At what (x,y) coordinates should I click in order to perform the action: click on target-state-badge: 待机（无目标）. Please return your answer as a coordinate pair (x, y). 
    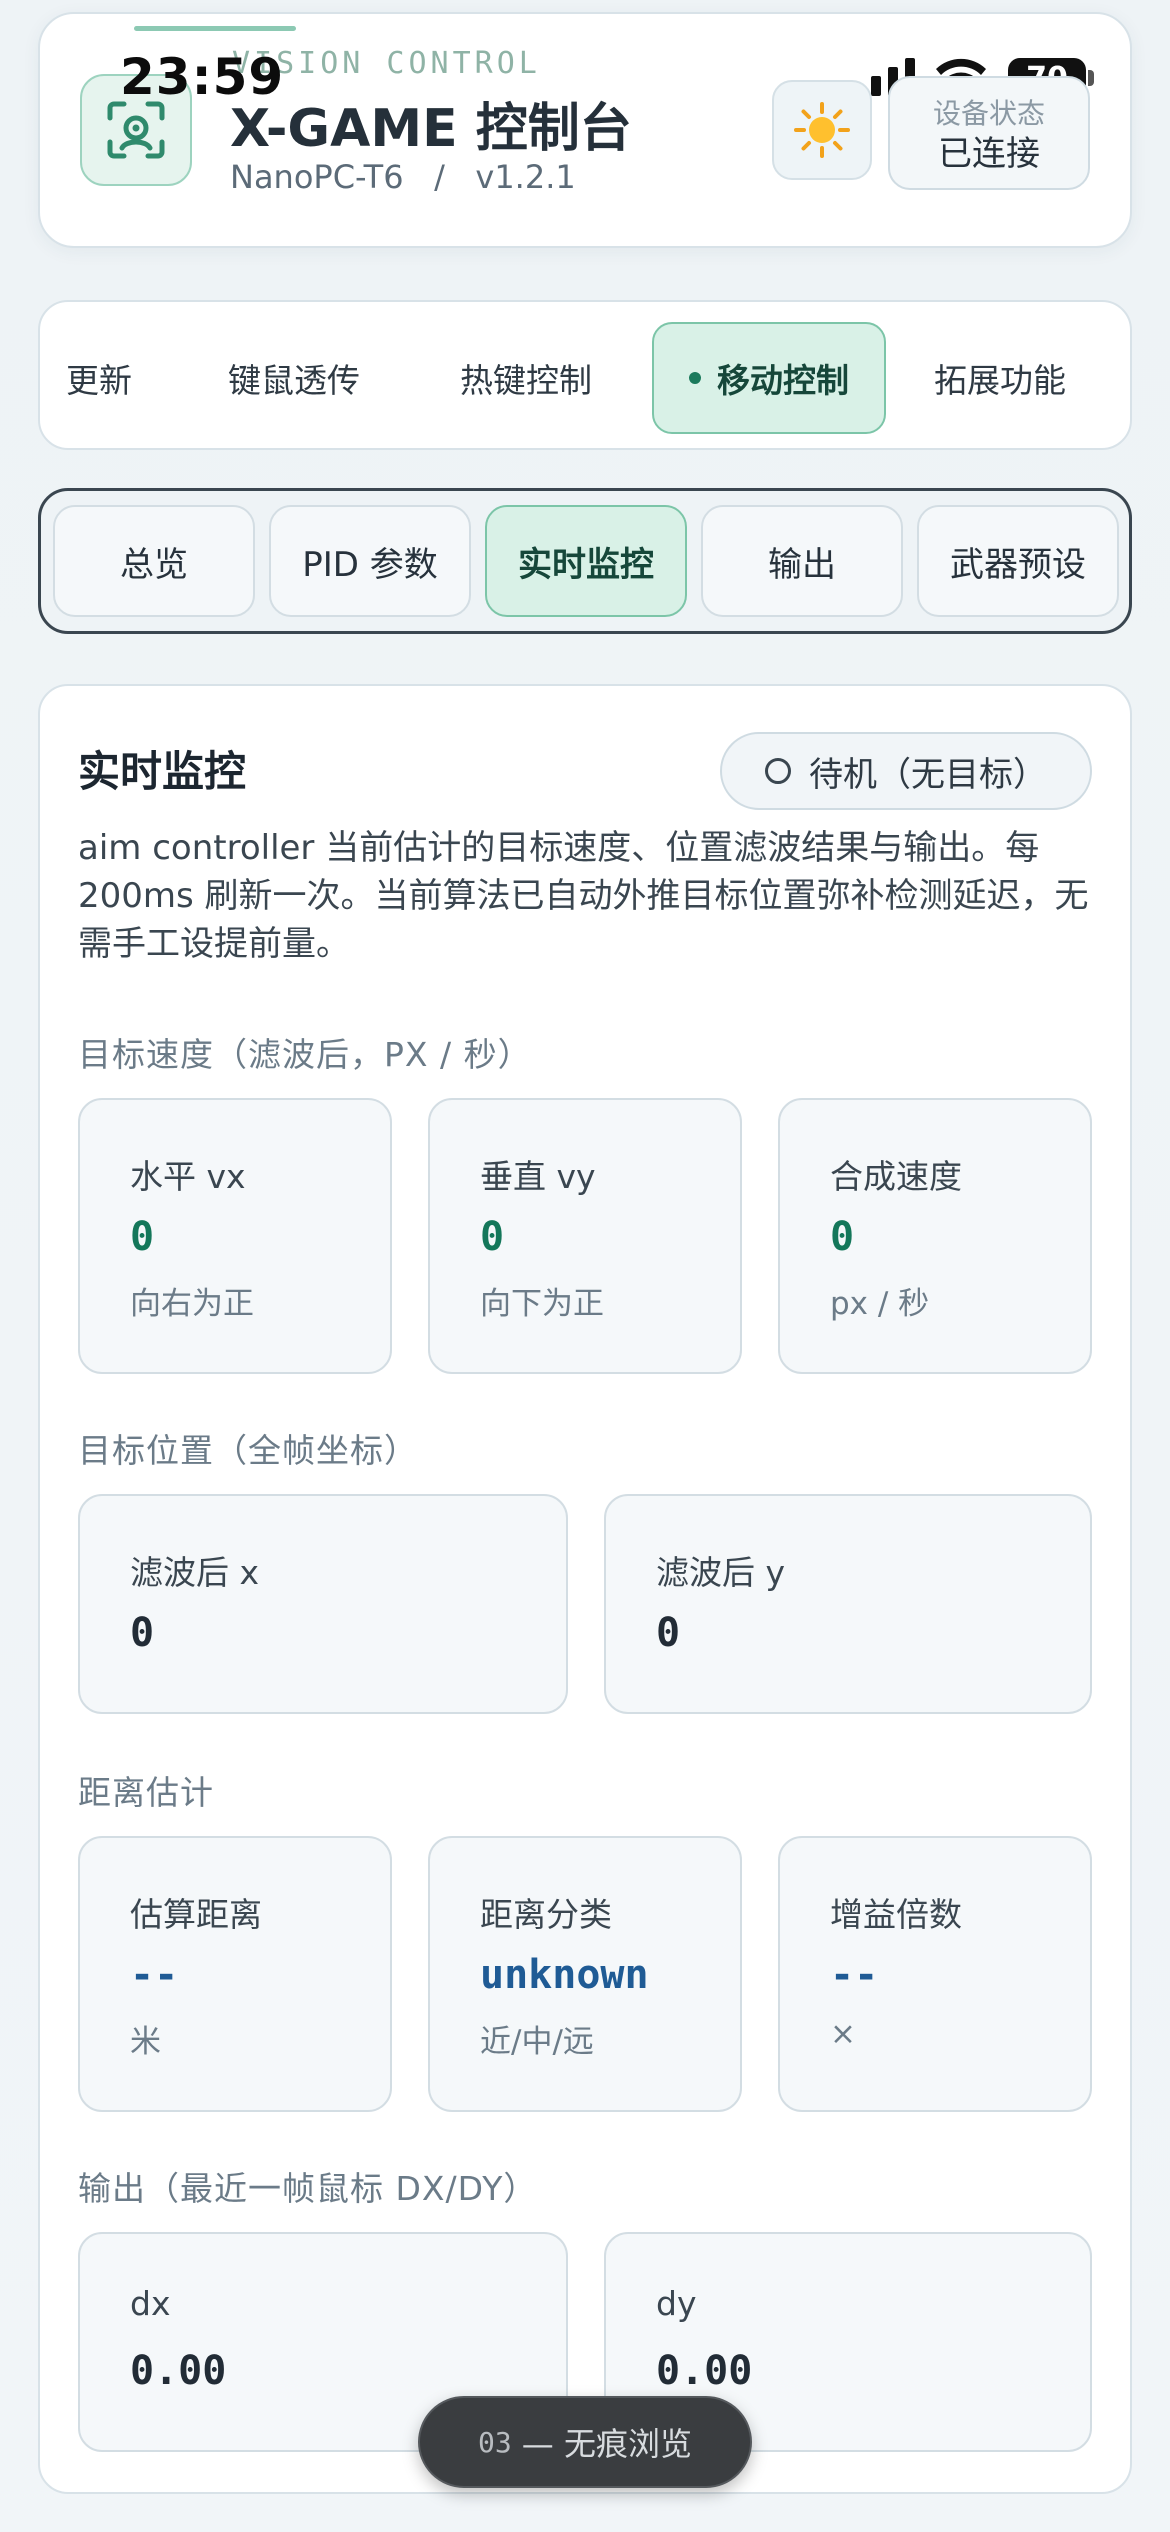
    Looking at the image, I should click on (906, 771).